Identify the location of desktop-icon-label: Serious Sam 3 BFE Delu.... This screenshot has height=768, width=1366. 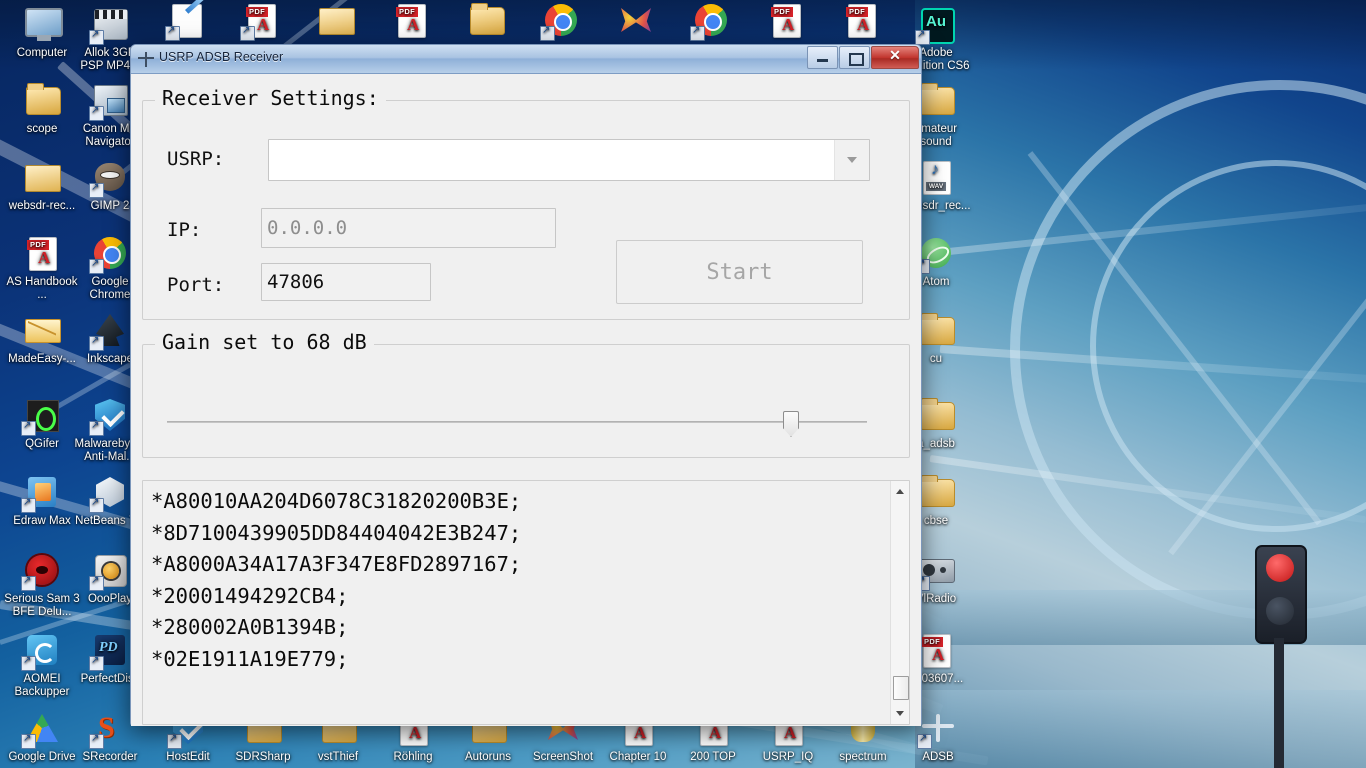
(42, 605).